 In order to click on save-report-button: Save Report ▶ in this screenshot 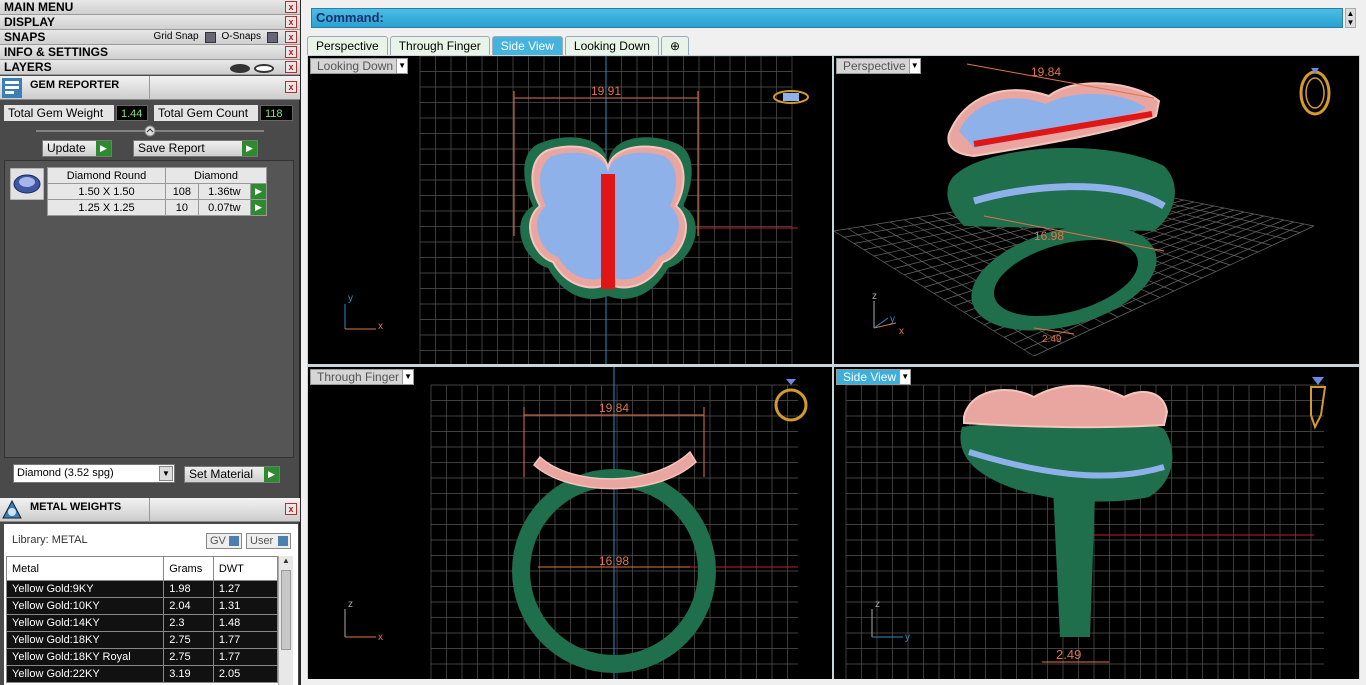, I will do `click(195, 148)`.